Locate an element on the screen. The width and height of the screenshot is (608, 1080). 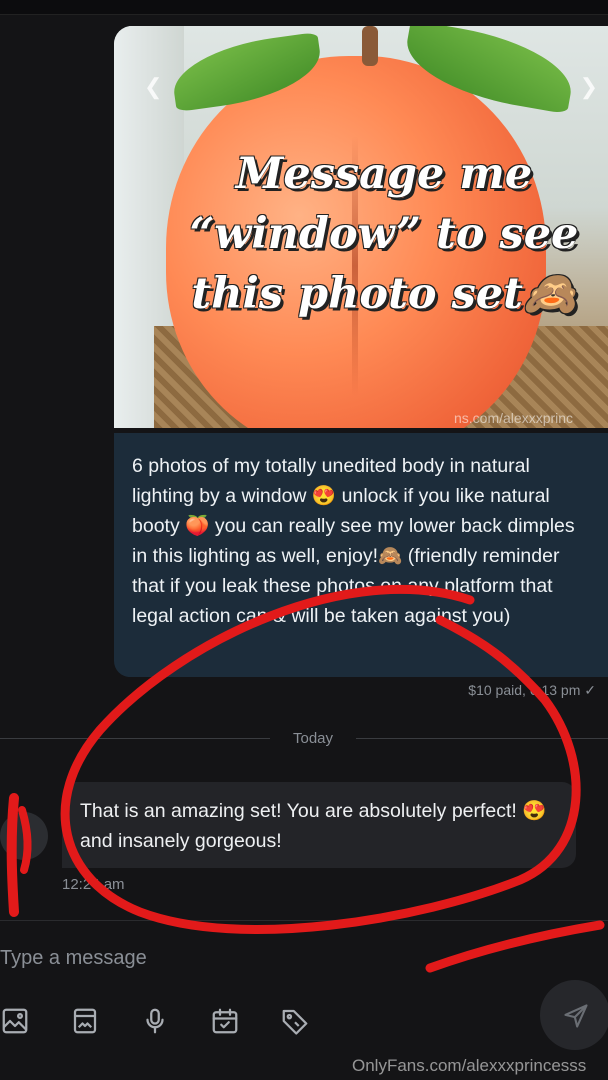
peach-stem is located at coordinates (370, 46).